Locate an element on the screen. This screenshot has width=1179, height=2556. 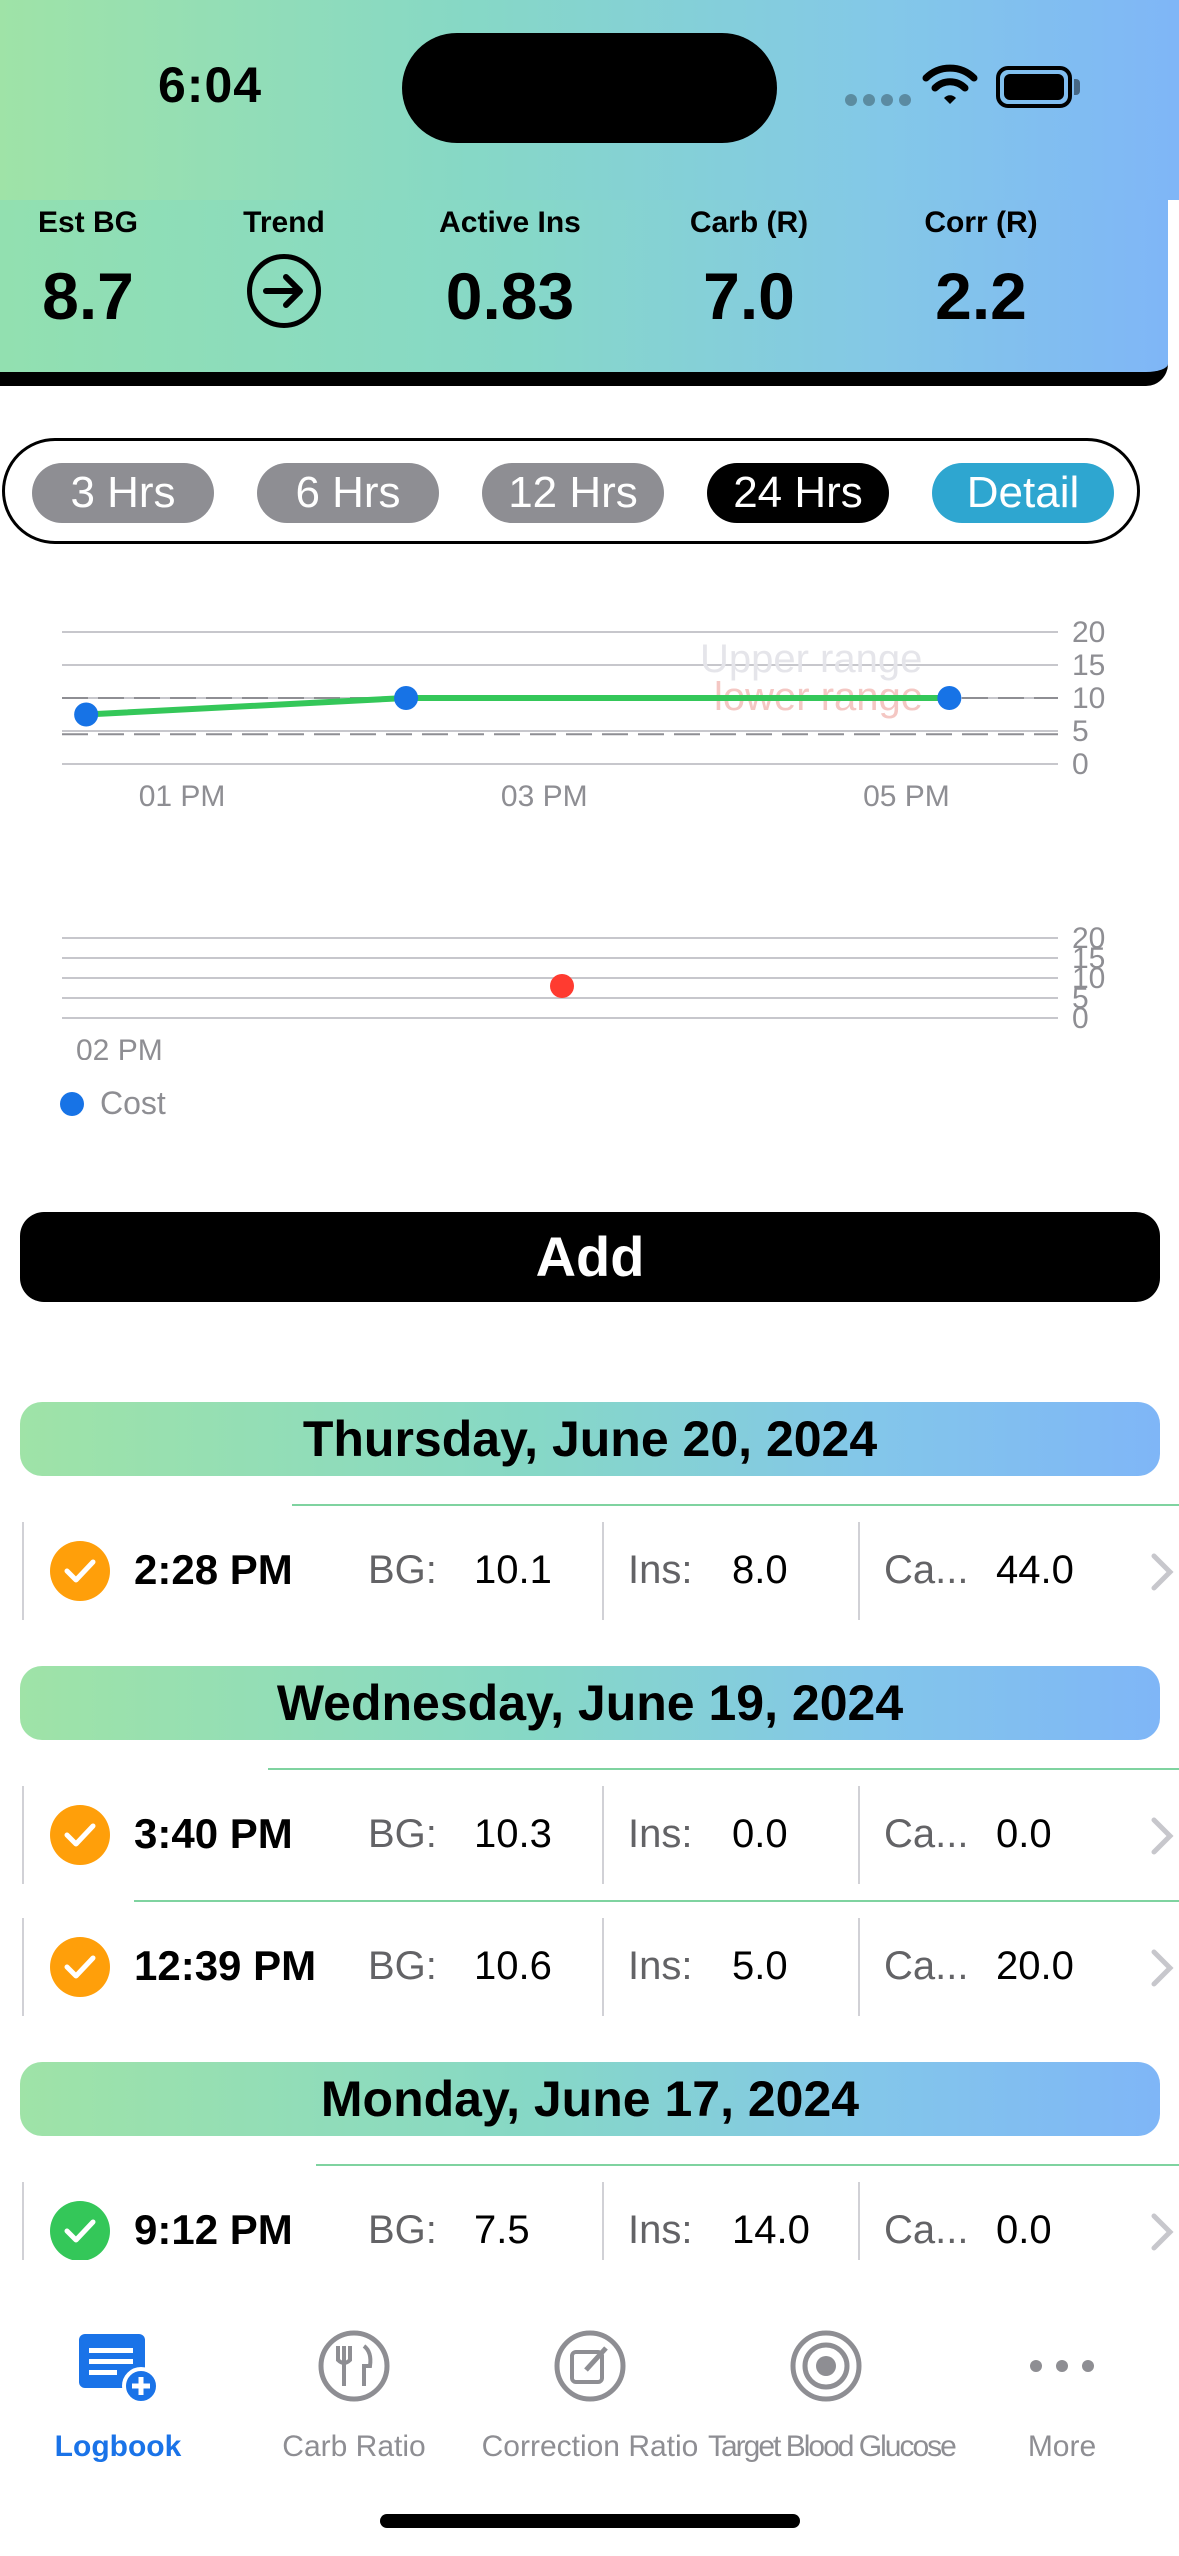
edit-icon is located at coordinates (590, 2366).